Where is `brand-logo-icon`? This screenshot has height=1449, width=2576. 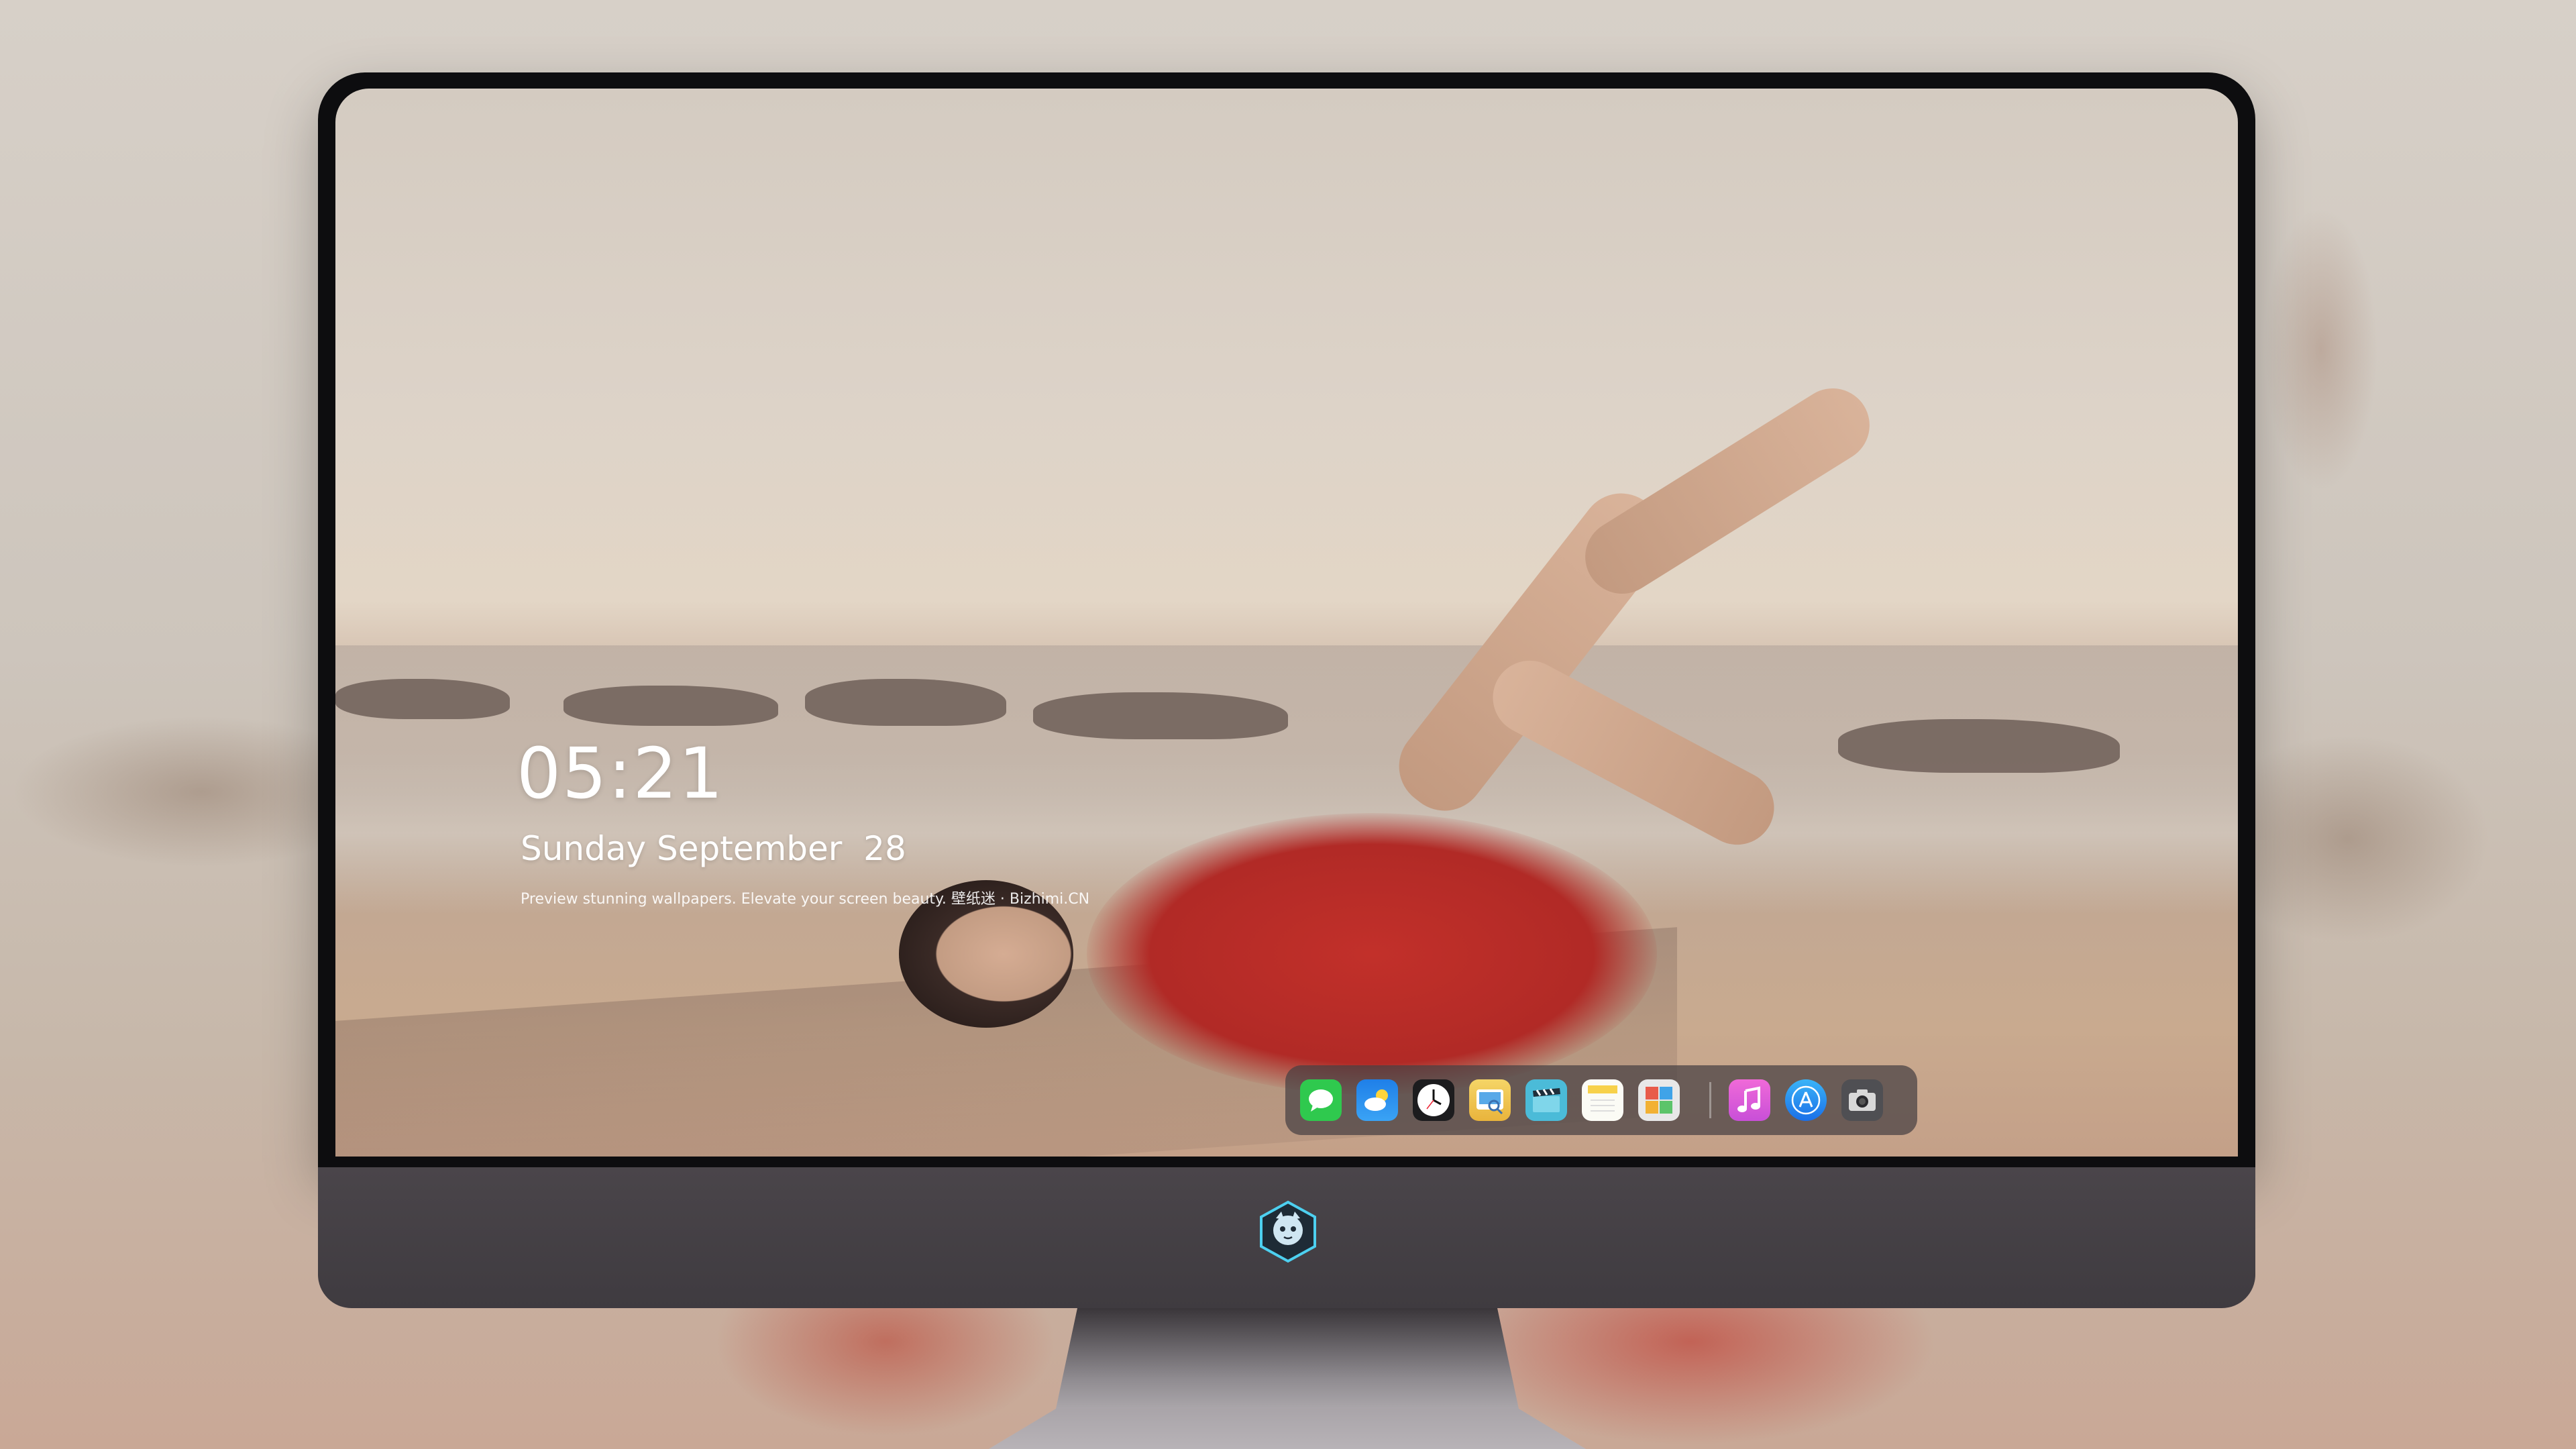 brand-logo-icon is located at coordinates (1288, 1231).